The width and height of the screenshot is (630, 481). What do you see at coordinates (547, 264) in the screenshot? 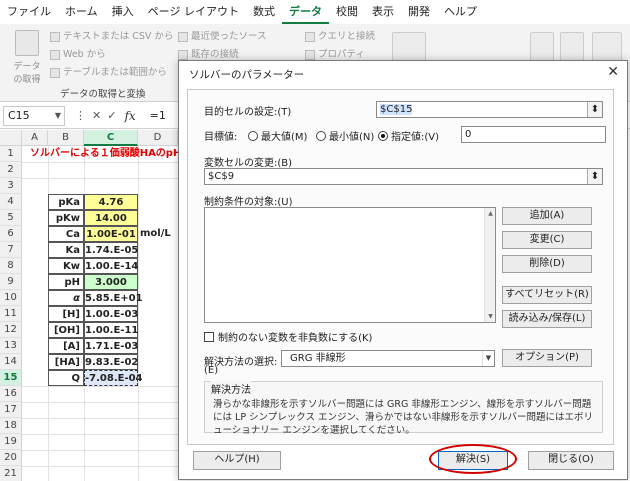
I see `delete-button: 削除(D)` at bounding box center [547, 264].